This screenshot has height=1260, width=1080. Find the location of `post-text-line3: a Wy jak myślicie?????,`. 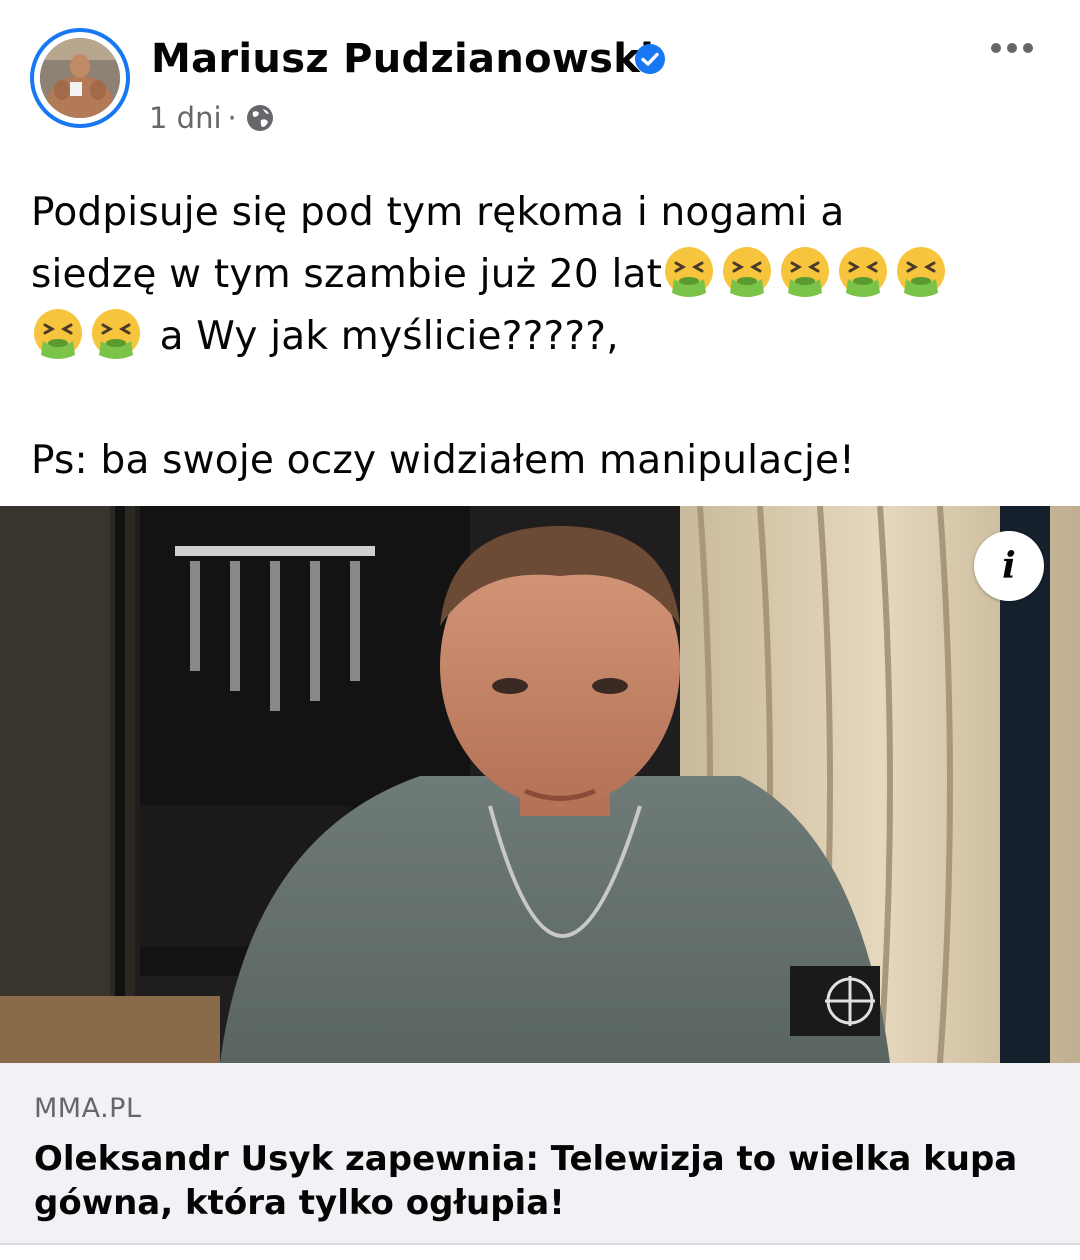

post-text-line3: a Wy jak myślicie?????, is located at coordinates (383, 336).